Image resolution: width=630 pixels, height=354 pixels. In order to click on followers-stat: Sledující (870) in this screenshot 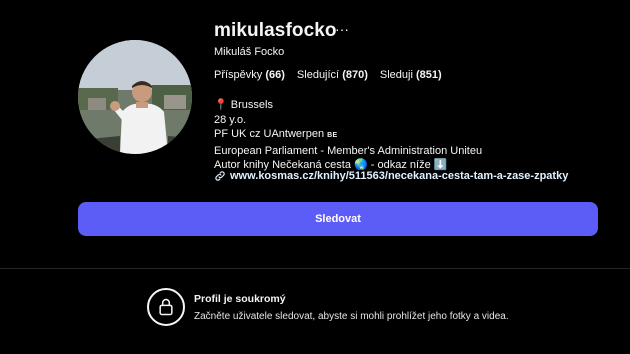, I will do `click(332, 75)`.